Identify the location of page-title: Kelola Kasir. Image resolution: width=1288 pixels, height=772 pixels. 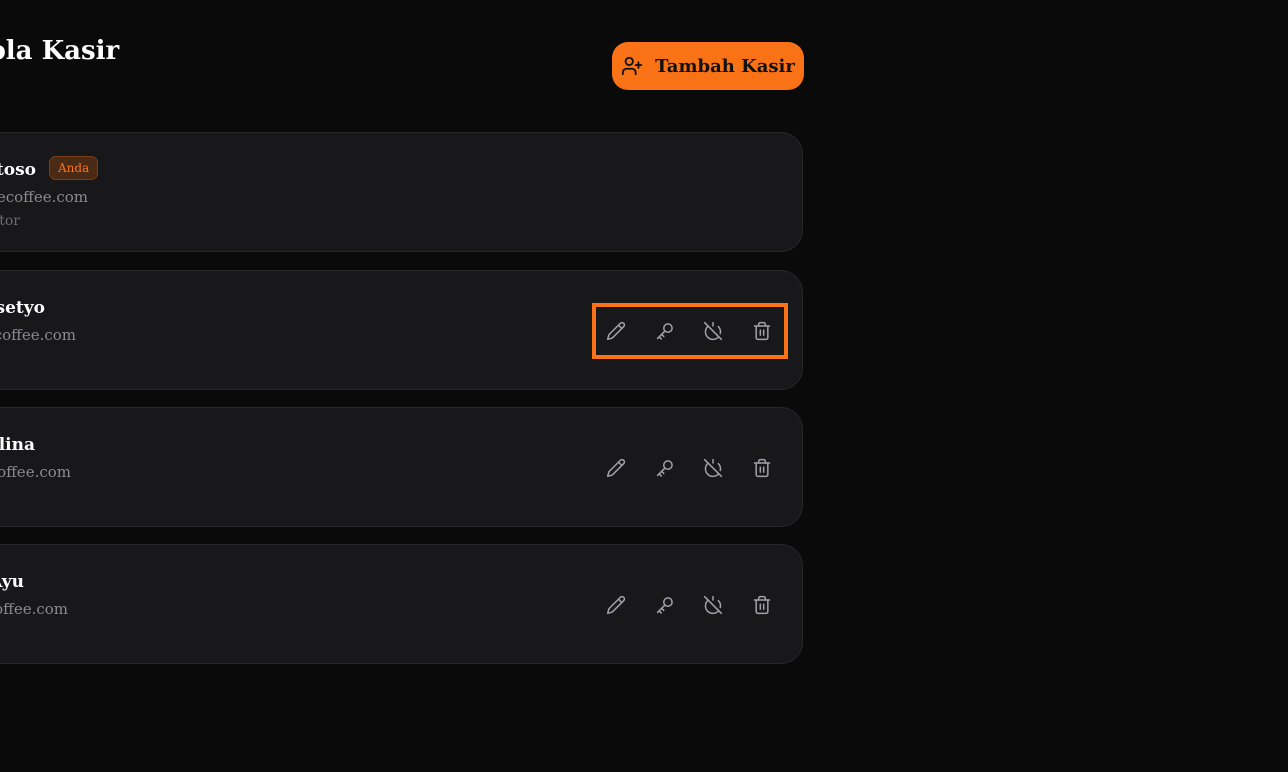
(60, 51).